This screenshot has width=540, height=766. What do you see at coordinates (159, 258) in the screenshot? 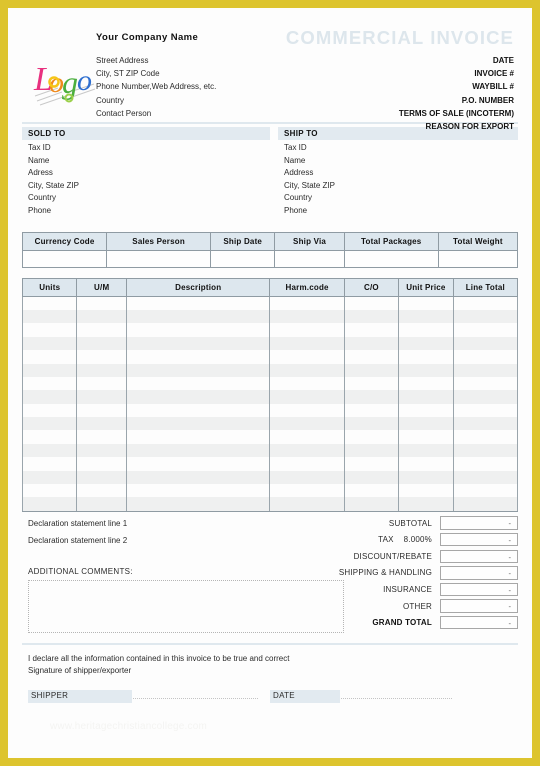
I see `cell-sales-person` at bounding box center [159, 258].